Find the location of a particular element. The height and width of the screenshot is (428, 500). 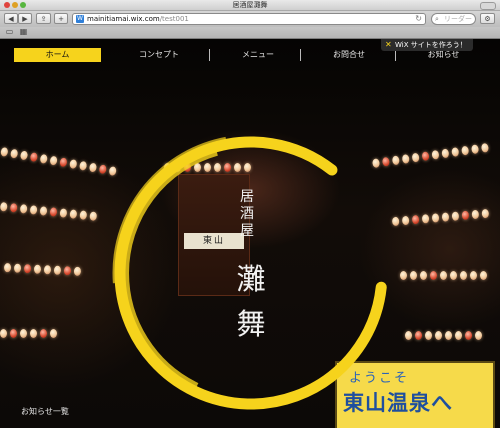

logo-subtitle: 居酒屋 is located at coordinates (247, 214).